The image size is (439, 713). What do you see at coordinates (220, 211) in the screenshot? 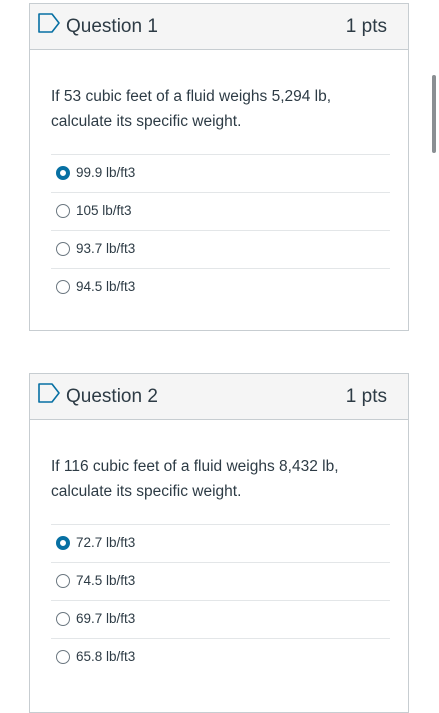
I see `answer-option: 105 lb/ft3` at bounding box center [220, 211].